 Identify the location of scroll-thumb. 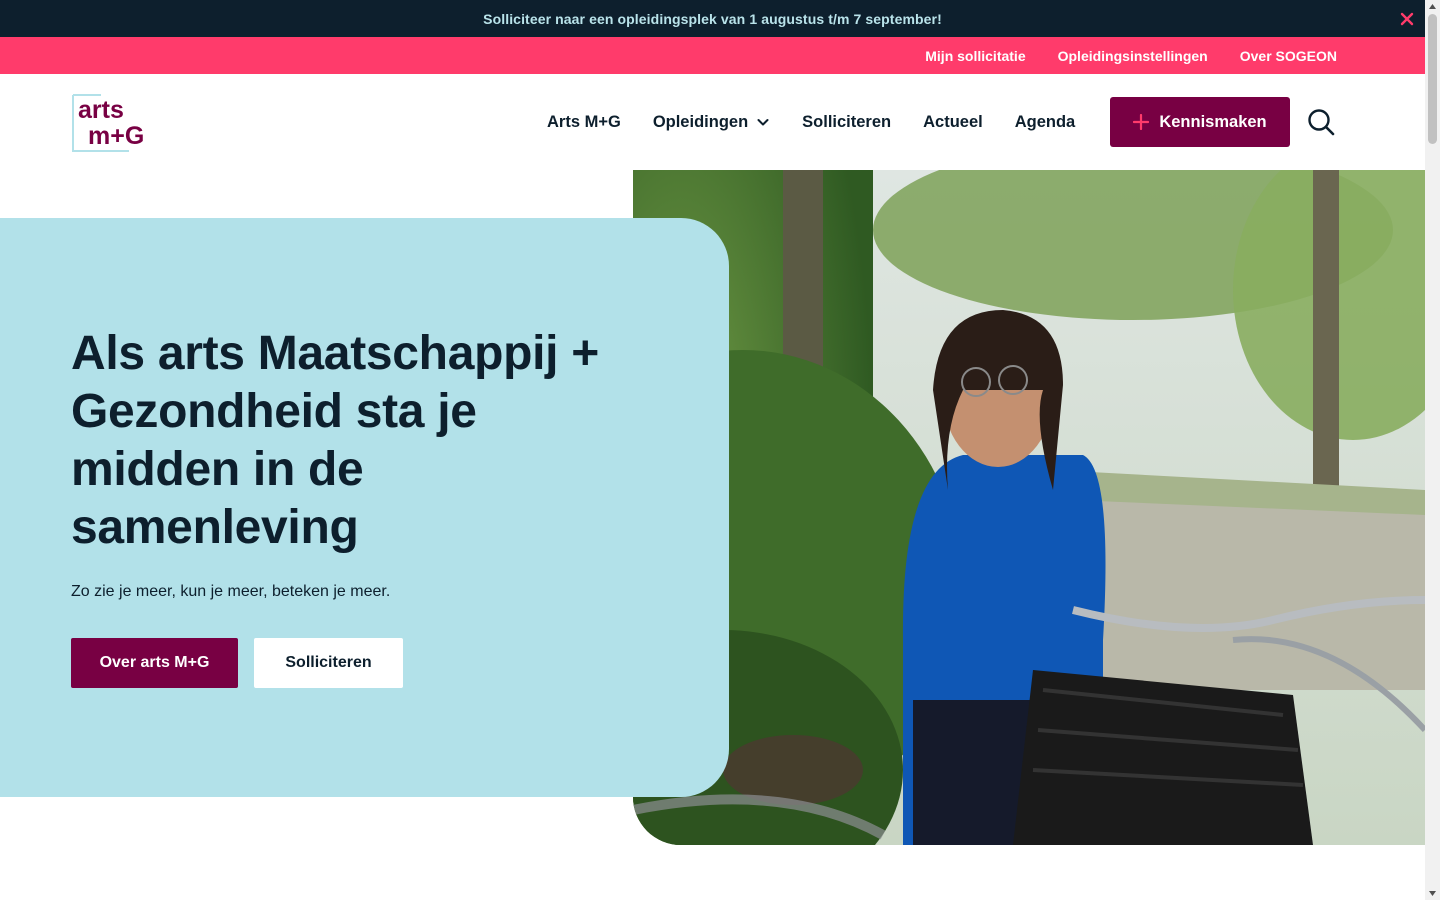
(1432, 79).